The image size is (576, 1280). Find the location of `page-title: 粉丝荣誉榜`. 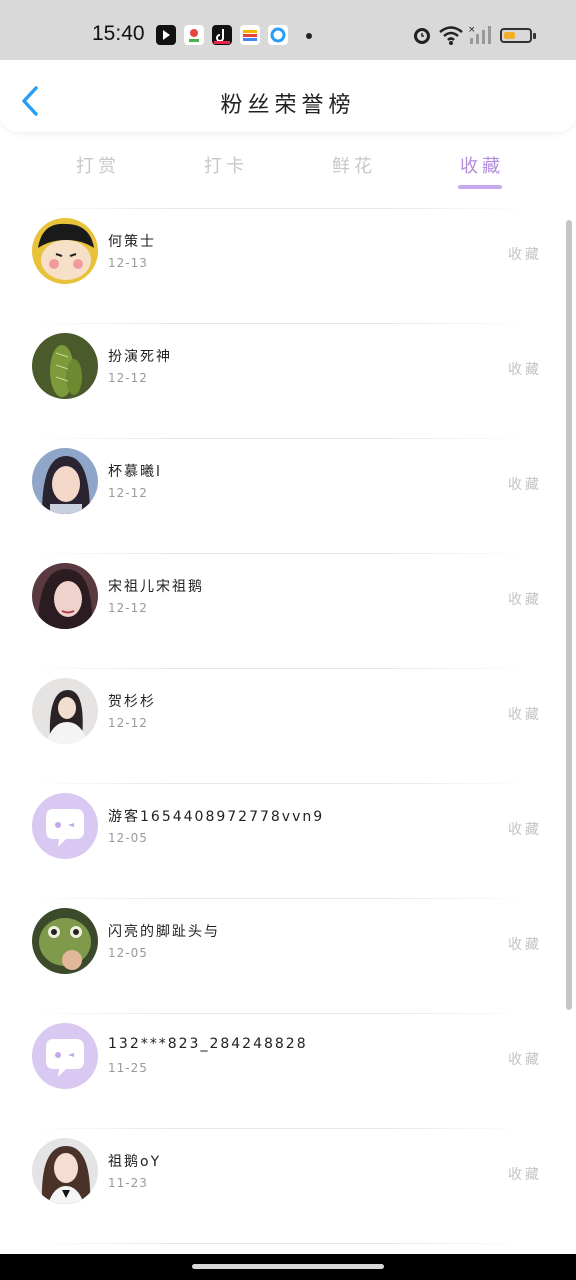

page-title: 粉丝荣誉榜 is located at coordinates (288, 105).